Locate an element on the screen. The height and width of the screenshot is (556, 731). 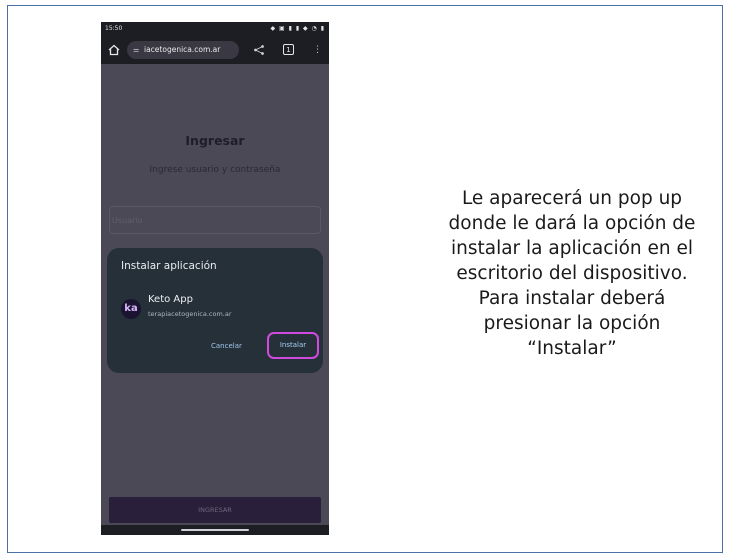
more-menu-icon: ⋮ is located at coordinates (317, 50).